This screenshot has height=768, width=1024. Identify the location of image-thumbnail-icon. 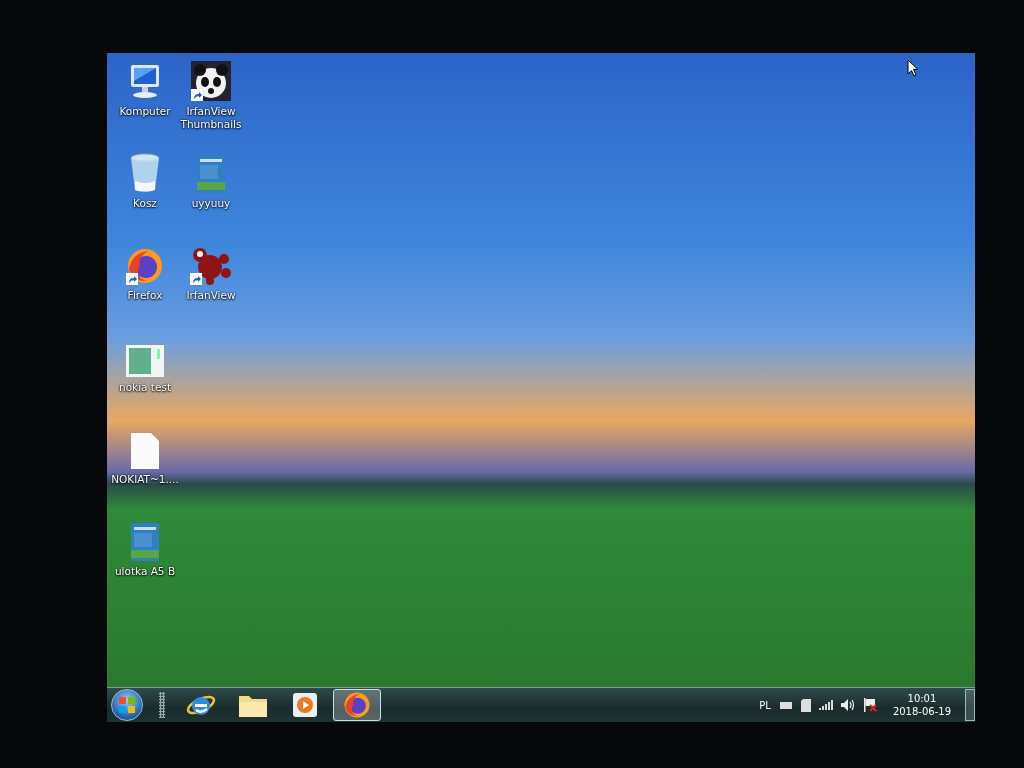
(145, 361).